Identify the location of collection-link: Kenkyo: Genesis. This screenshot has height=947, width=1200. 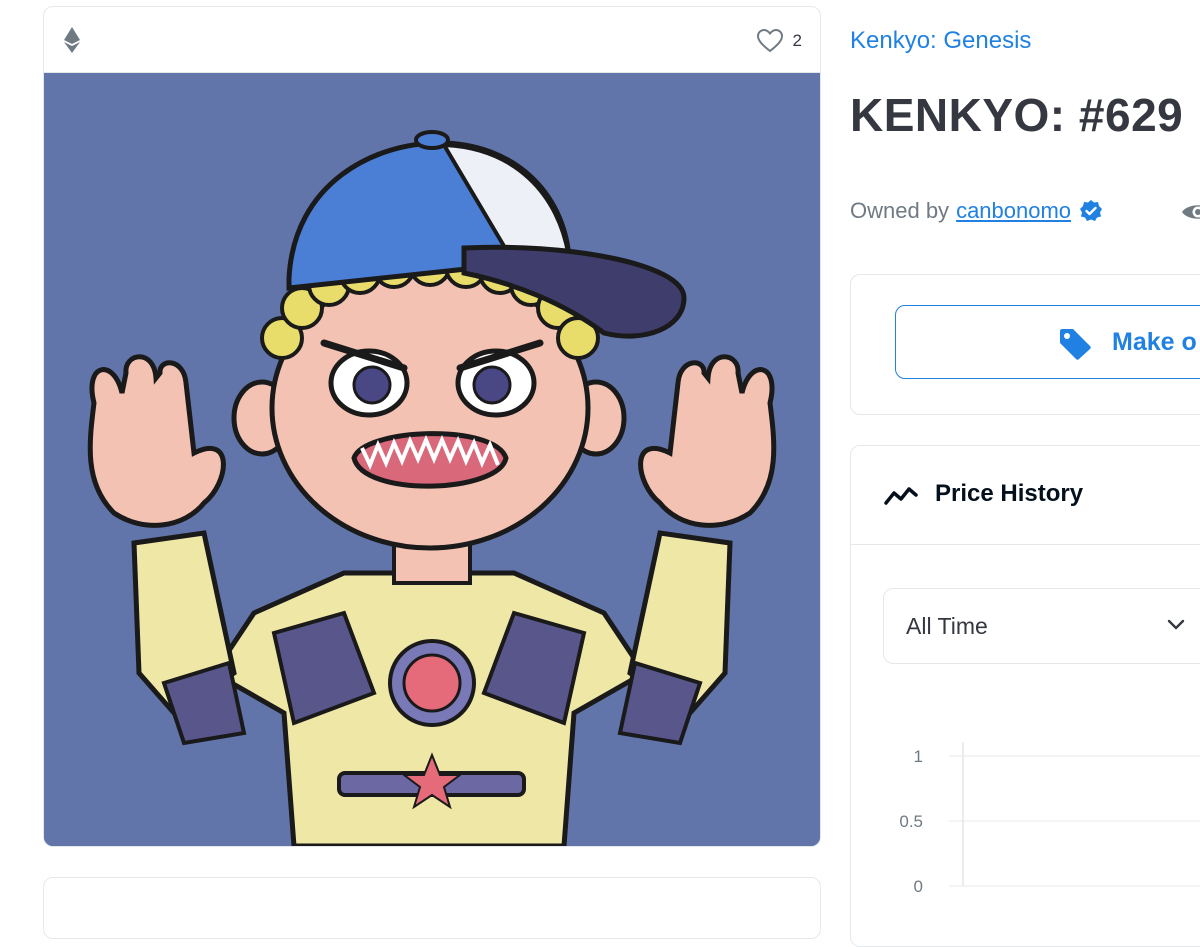
(940, 41).